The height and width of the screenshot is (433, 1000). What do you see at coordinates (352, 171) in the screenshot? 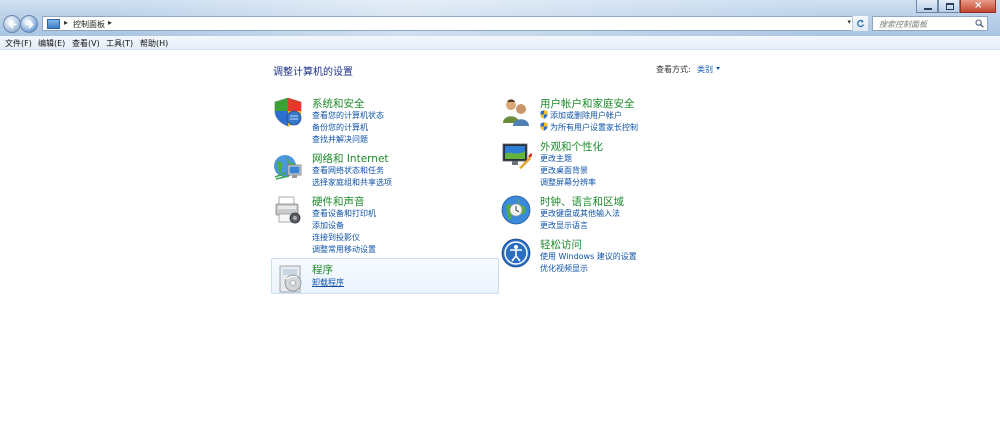
I see `link-view-network-status: 查看网络状态和任务` at bounding box center [352, 171].